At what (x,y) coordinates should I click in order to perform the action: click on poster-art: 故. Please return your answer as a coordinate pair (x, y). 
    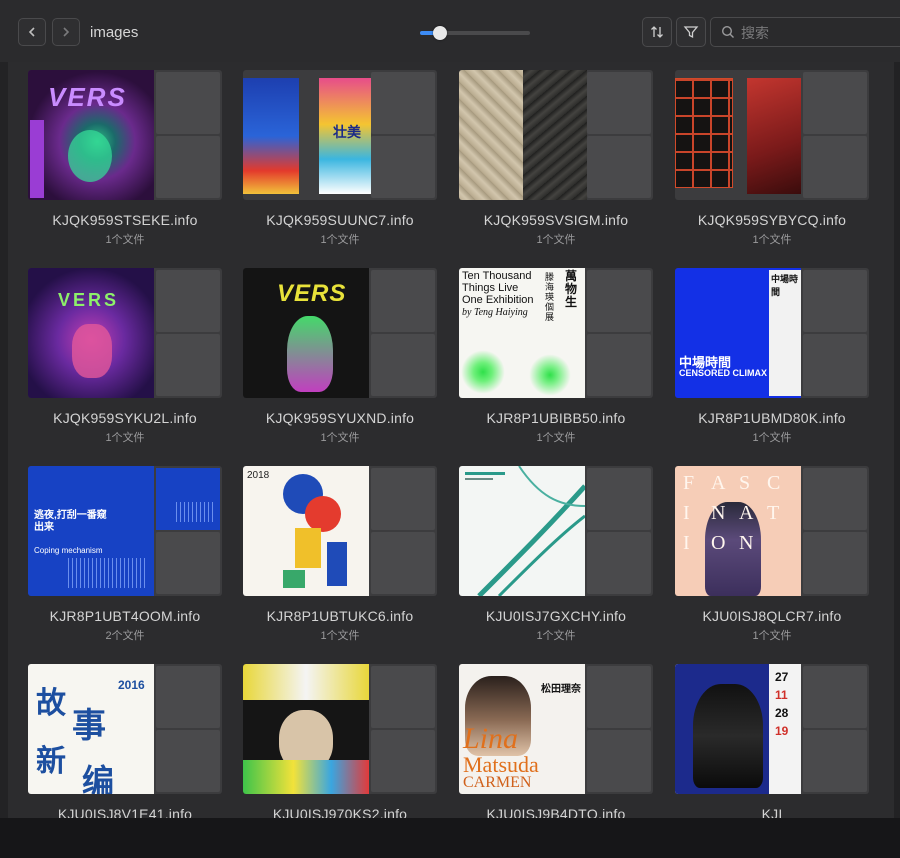
    Looking at the image, I should click on (51, 703).